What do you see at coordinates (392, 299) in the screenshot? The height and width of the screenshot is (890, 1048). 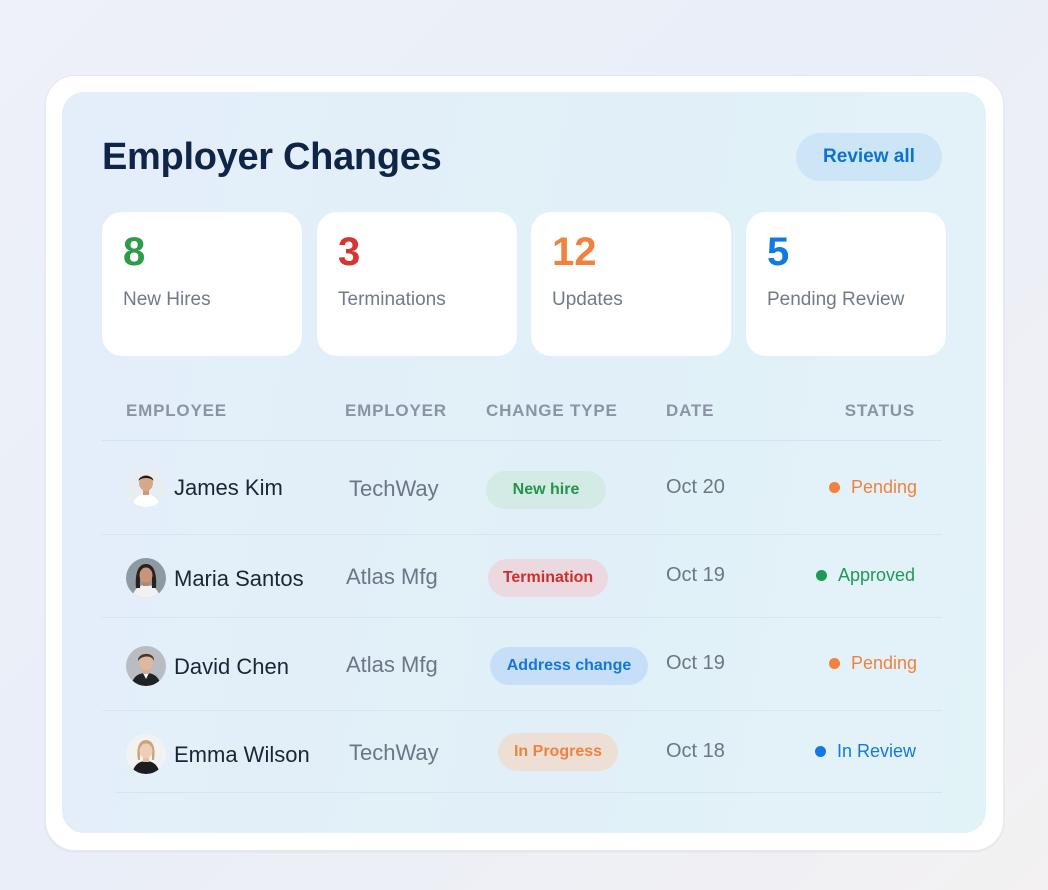 I see `stat-label: Terminations` at bounding box center [392, 299].